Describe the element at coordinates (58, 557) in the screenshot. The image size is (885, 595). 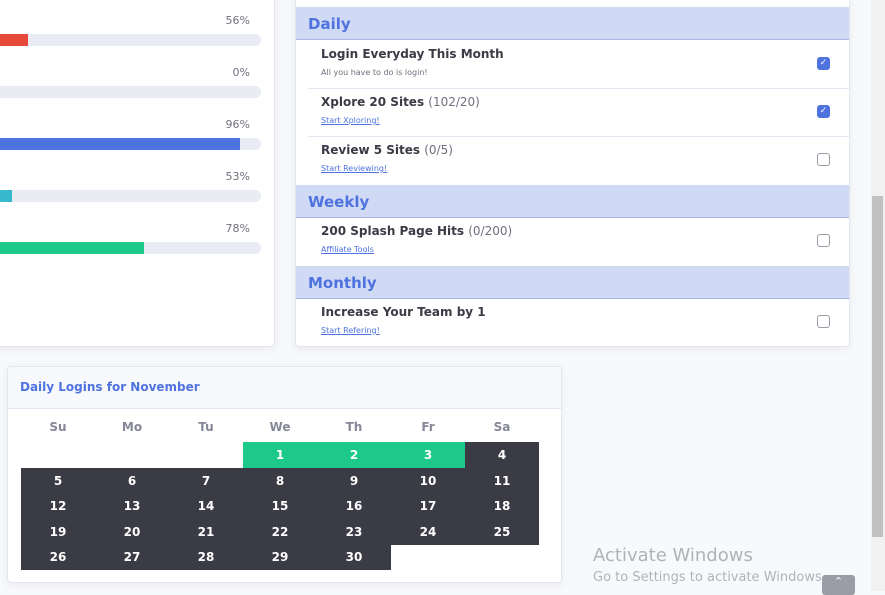
I see `calendar-day: 26` at that location.